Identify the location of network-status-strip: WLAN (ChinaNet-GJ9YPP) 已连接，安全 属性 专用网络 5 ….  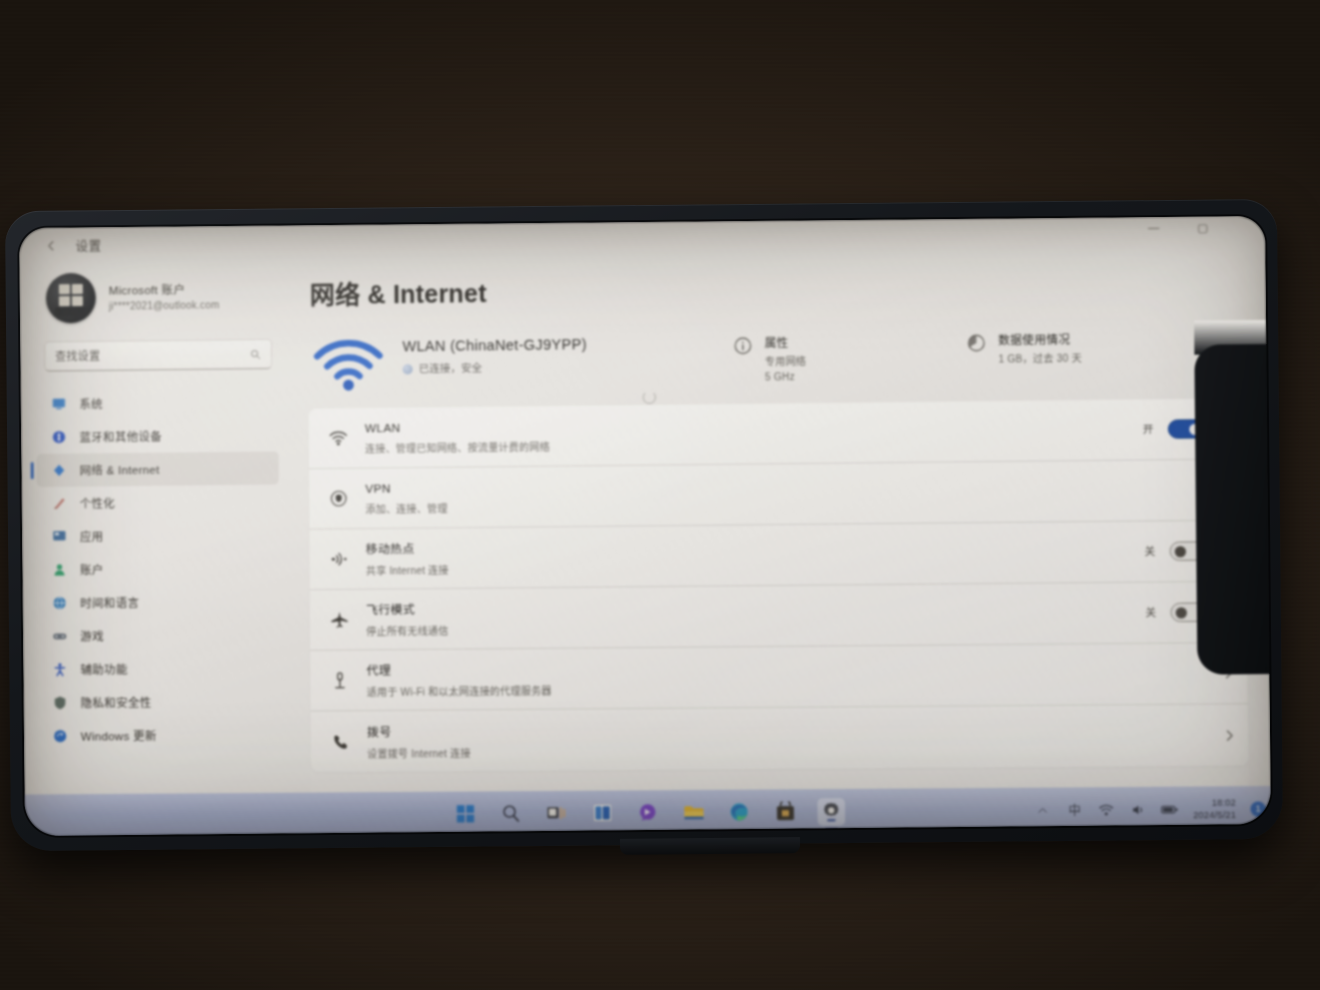
(775, 357).